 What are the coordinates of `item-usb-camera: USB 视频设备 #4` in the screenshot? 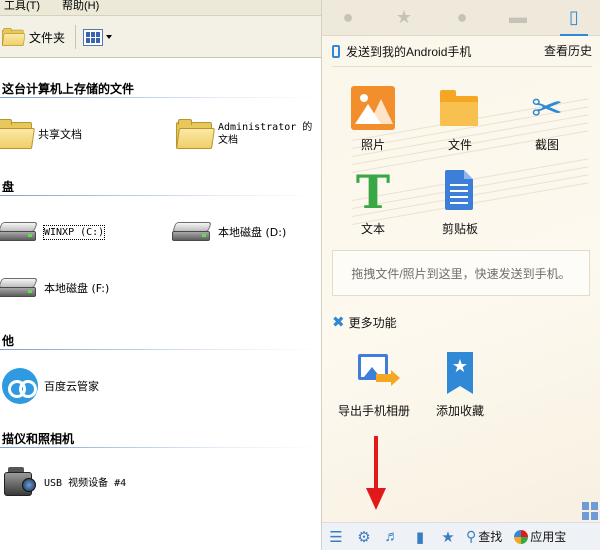 It's located at (64, 483).